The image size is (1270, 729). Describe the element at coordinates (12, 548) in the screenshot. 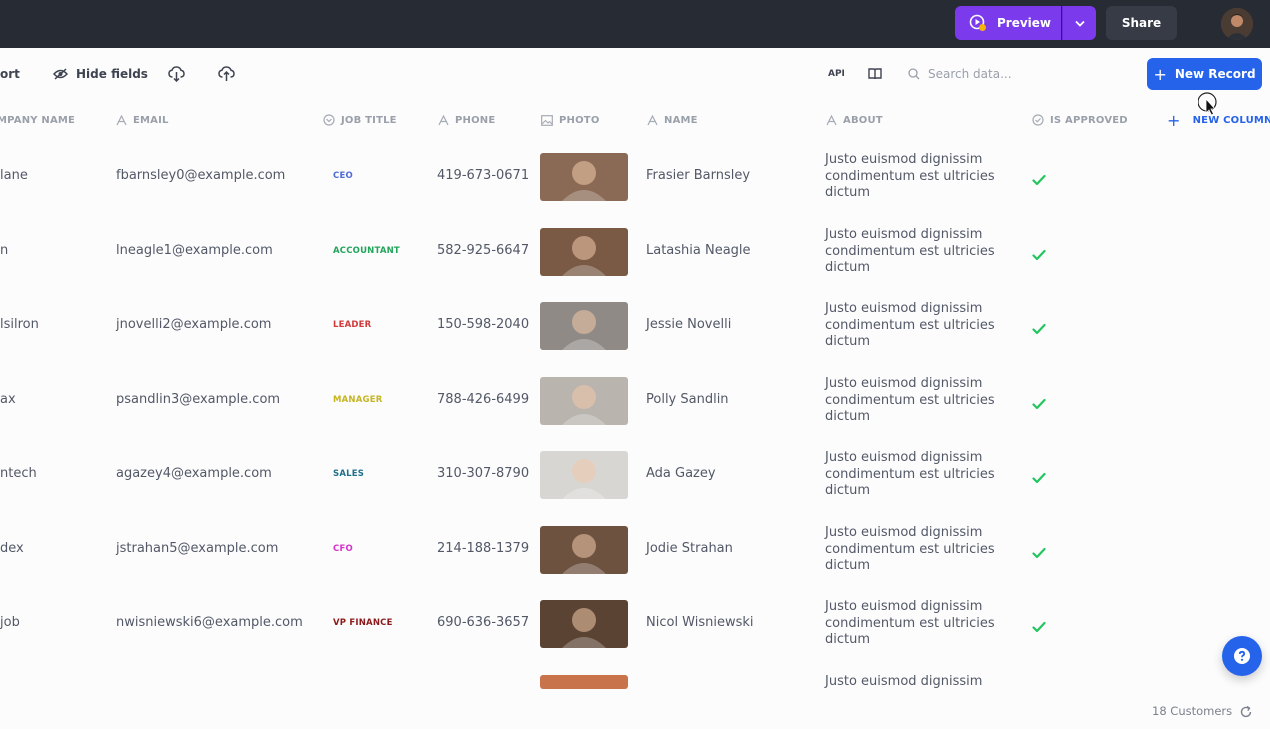

I see `row-company: dex` at that location.